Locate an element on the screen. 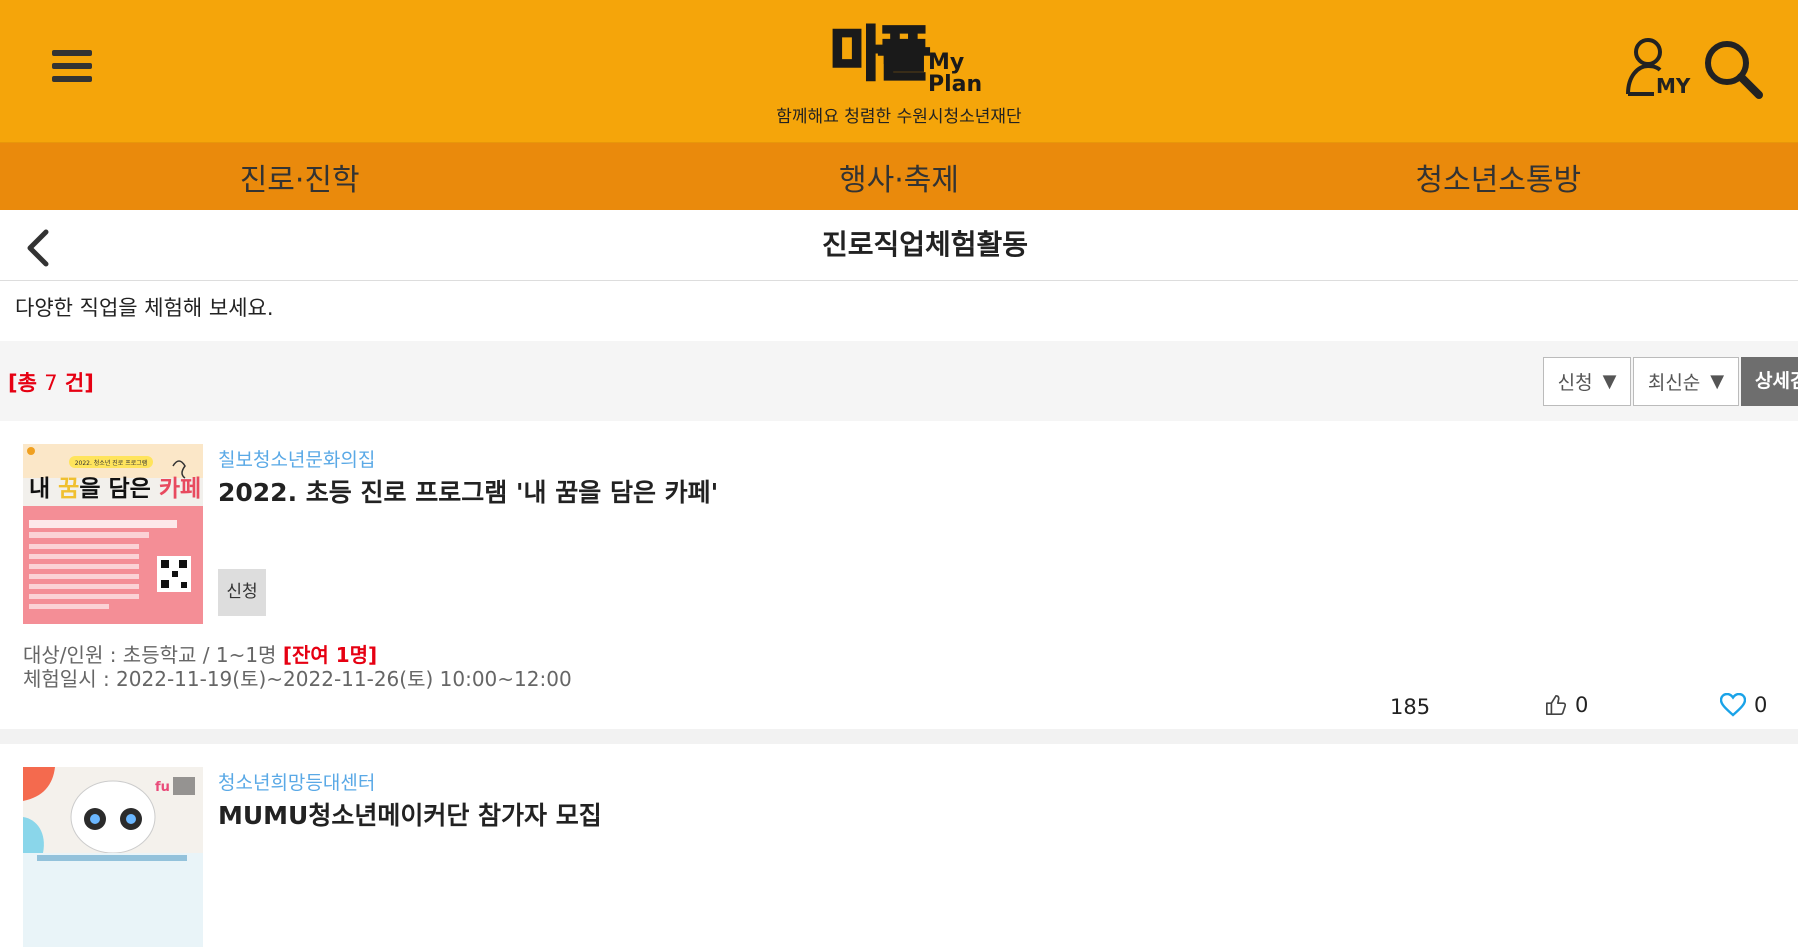 The image size is (1798, 947). logo-mark: 마플 is located at coordinates (881, 54).